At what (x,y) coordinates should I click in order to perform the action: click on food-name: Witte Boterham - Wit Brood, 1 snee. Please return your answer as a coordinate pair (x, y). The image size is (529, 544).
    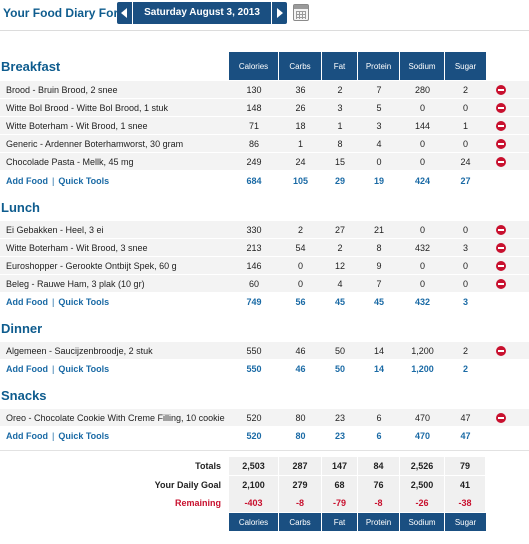
    Looking at the image, I should click on (114, 125).